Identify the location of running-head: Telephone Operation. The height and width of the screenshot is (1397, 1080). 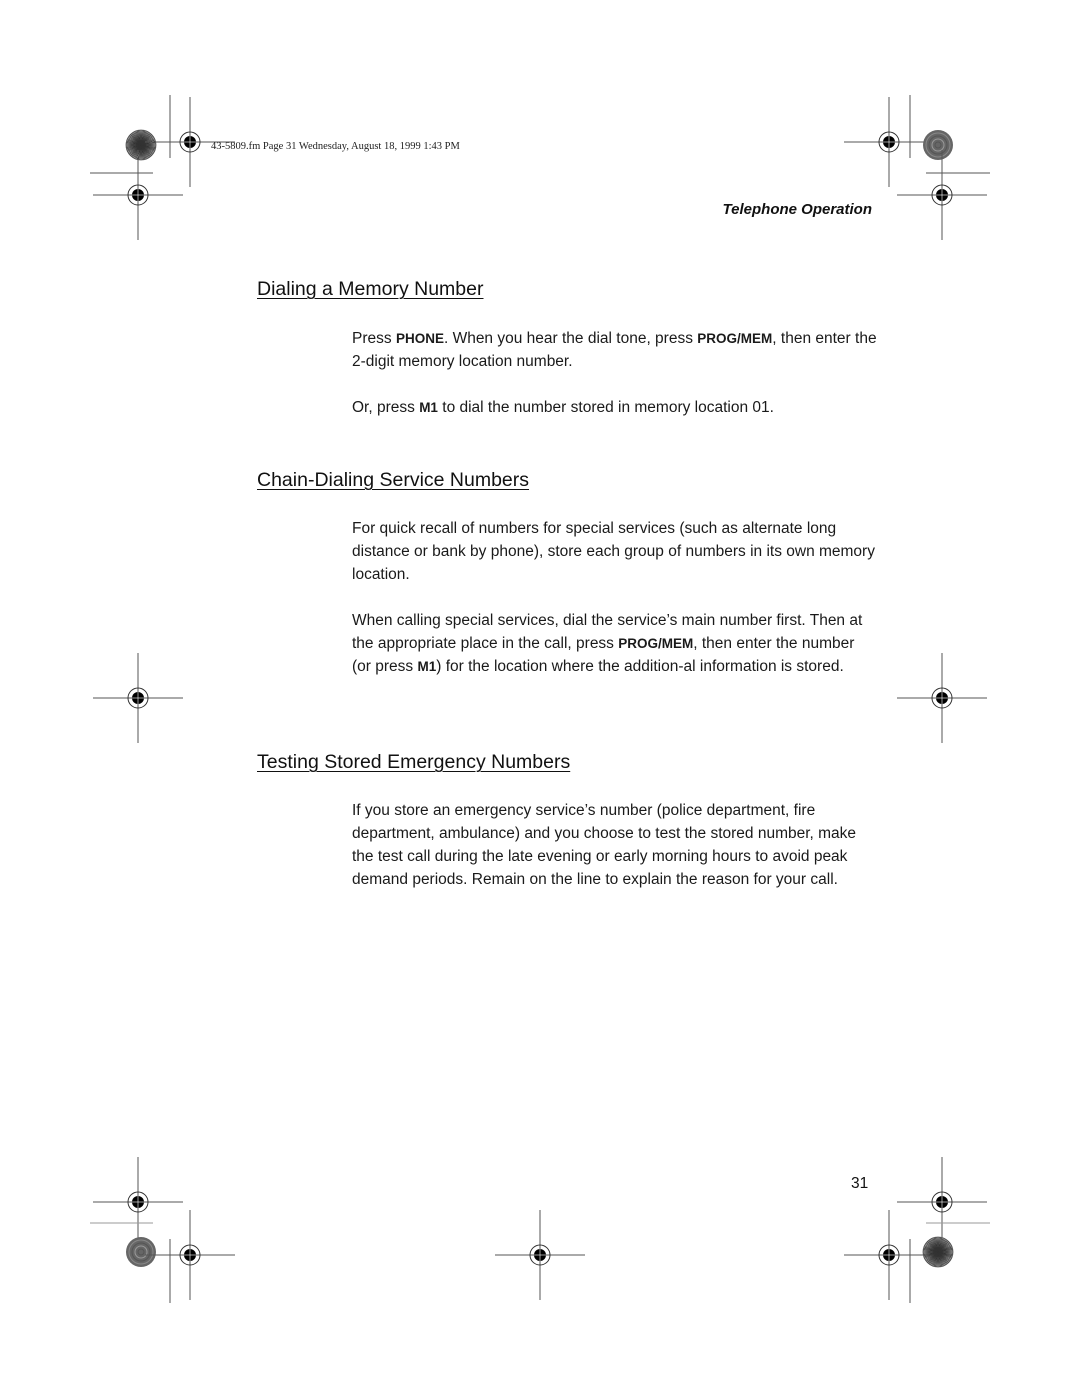
(797, 209).